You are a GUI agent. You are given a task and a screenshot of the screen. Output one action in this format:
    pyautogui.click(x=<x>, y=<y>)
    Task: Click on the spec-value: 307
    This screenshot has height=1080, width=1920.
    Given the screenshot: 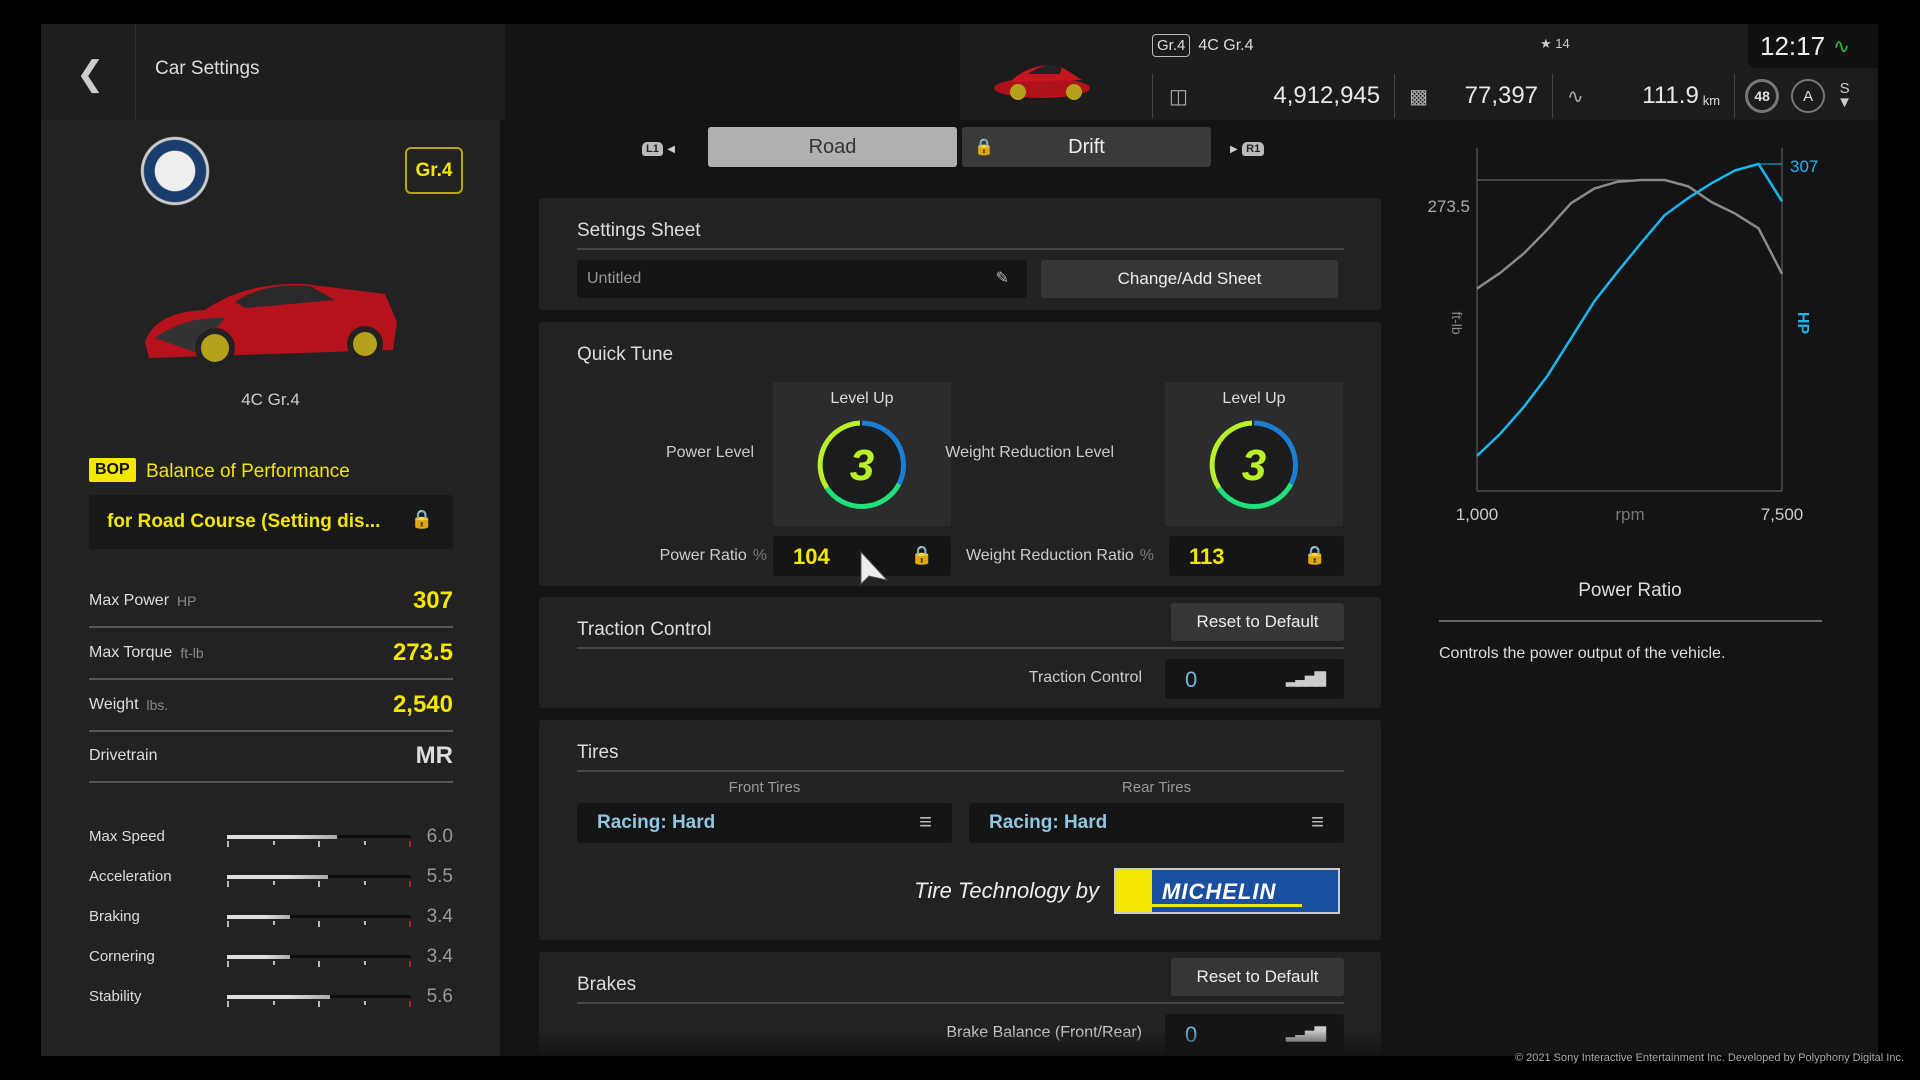 What is the action you would take?
    pyautogui.click(x=432, y=600)
    